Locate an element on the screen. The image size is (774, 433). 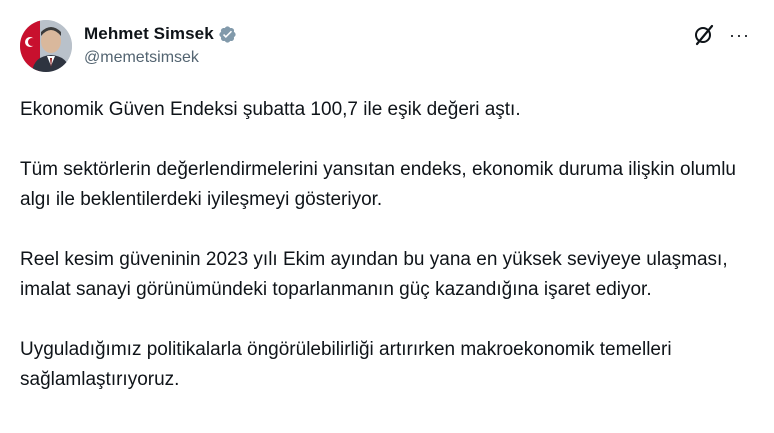
header-actions: ··· is located at coordinates (721, 35).